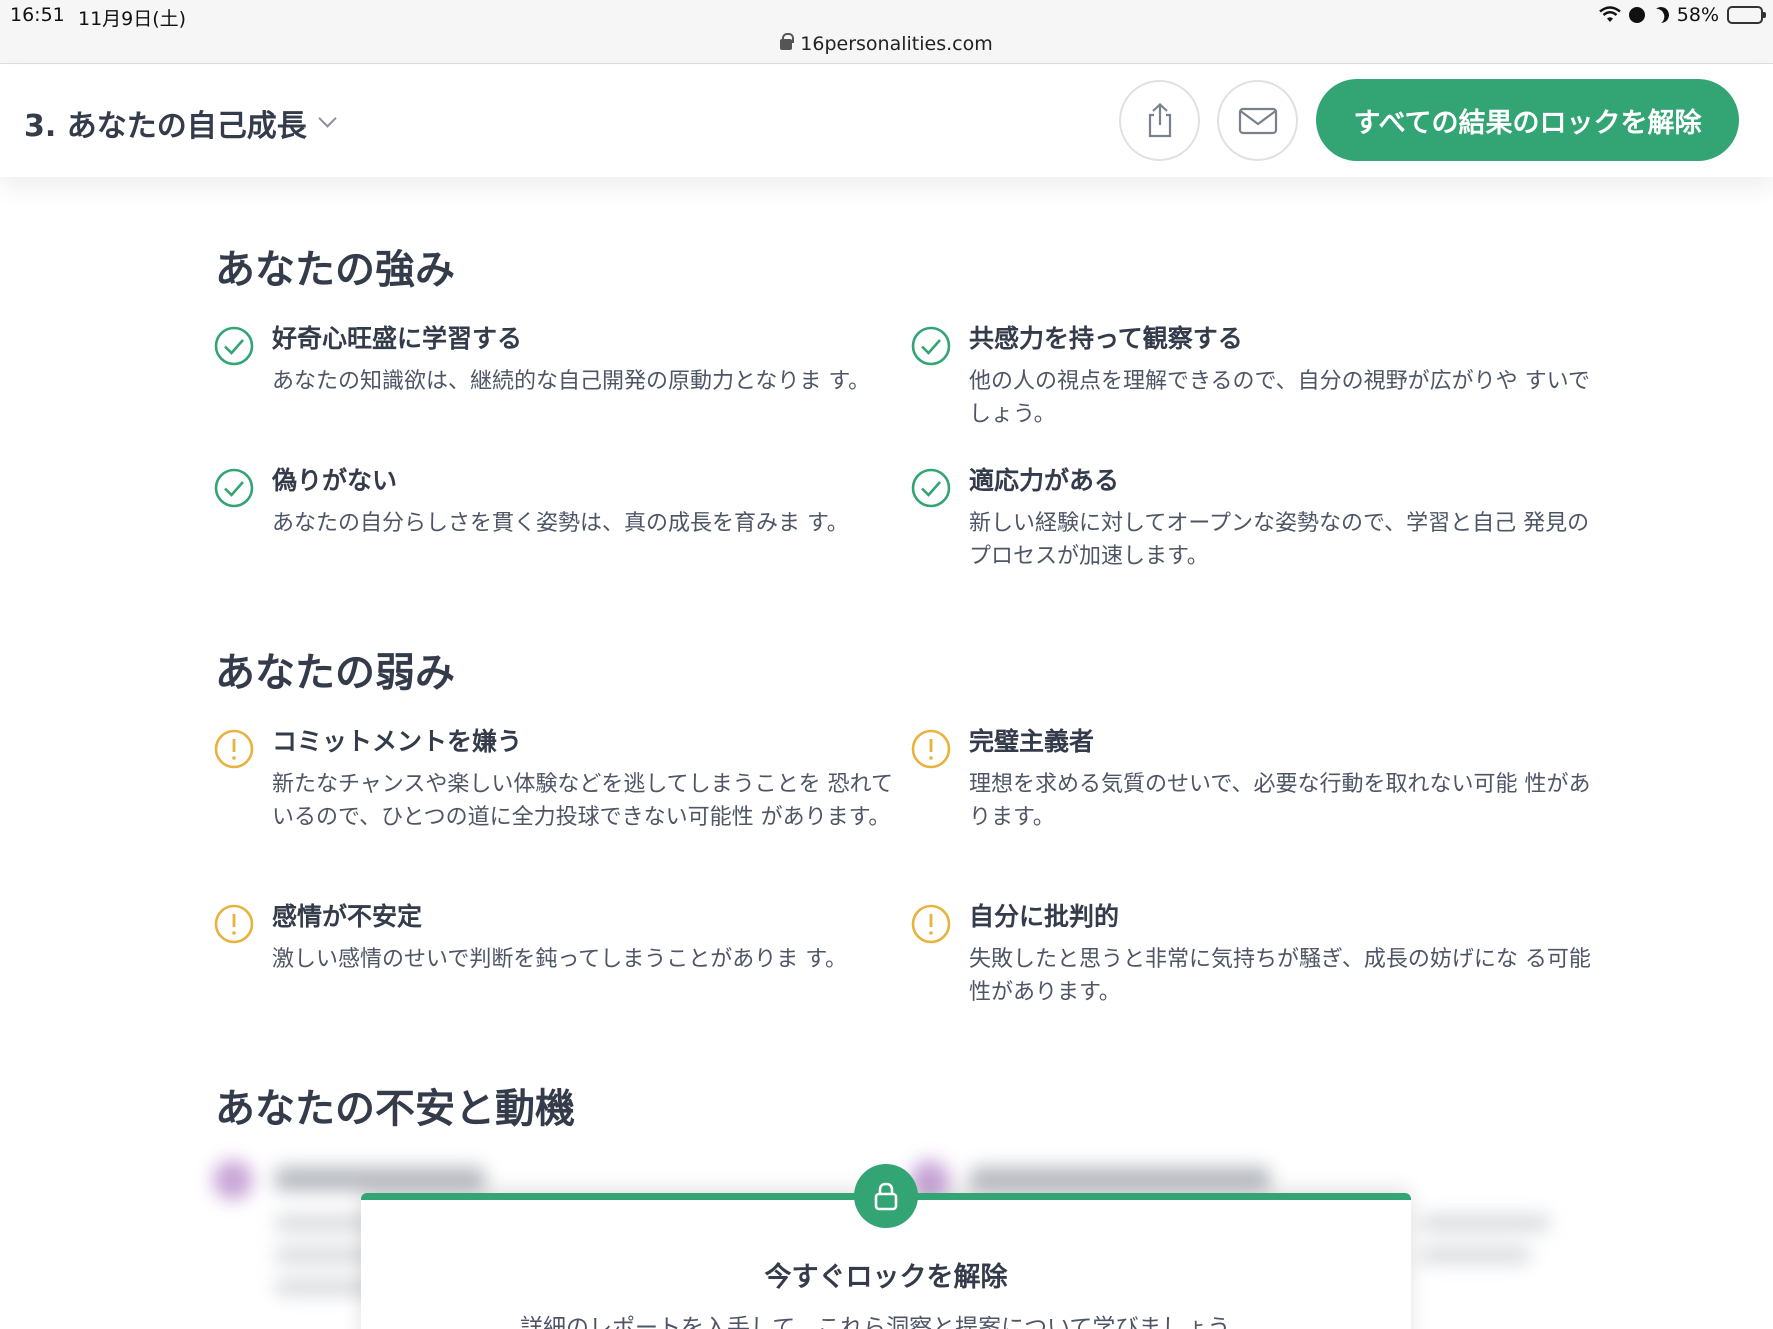  What do you see at coordinates (560, 523) in the screenshot?
I see `strength-body: あなたの自分らしさを貫く姿勢は、真の成長を育みま す。` at bounding box center [560, 523].